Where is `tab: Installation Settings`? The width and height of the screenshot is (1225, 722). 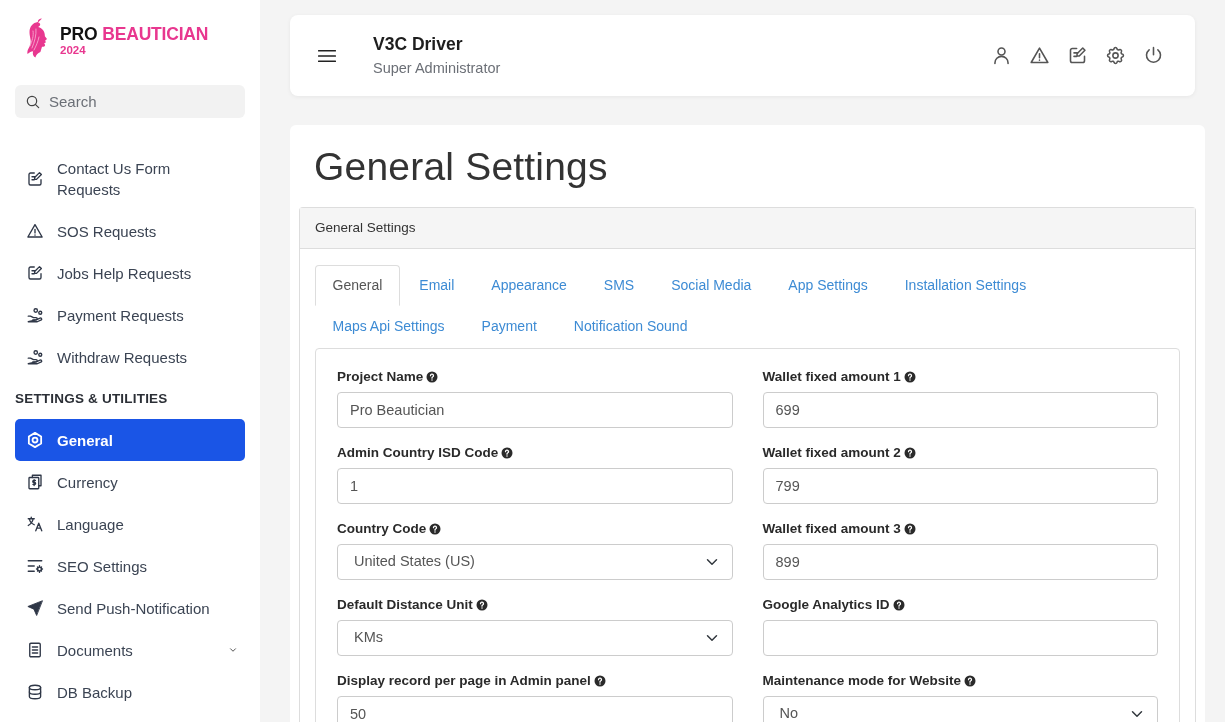
tab: Installation Settings is located at coordinates (965, 285).